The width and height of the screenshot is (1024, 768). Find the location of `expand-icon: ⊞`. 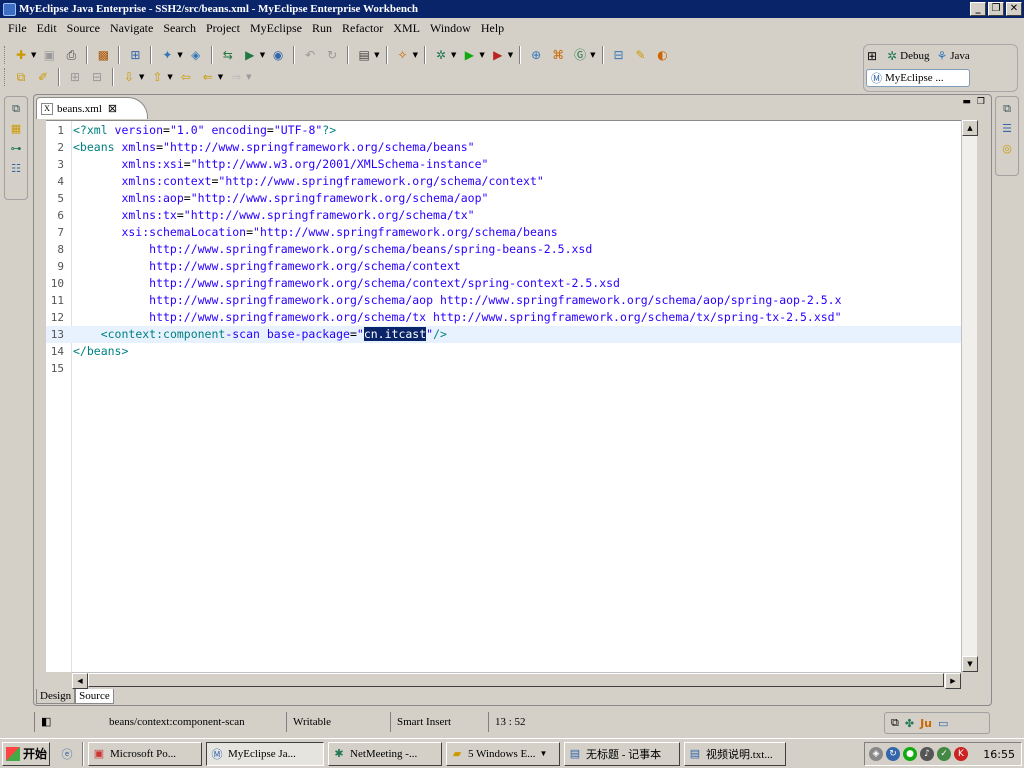

expand-icon: ⊞ is located at coordinates (75, 77).